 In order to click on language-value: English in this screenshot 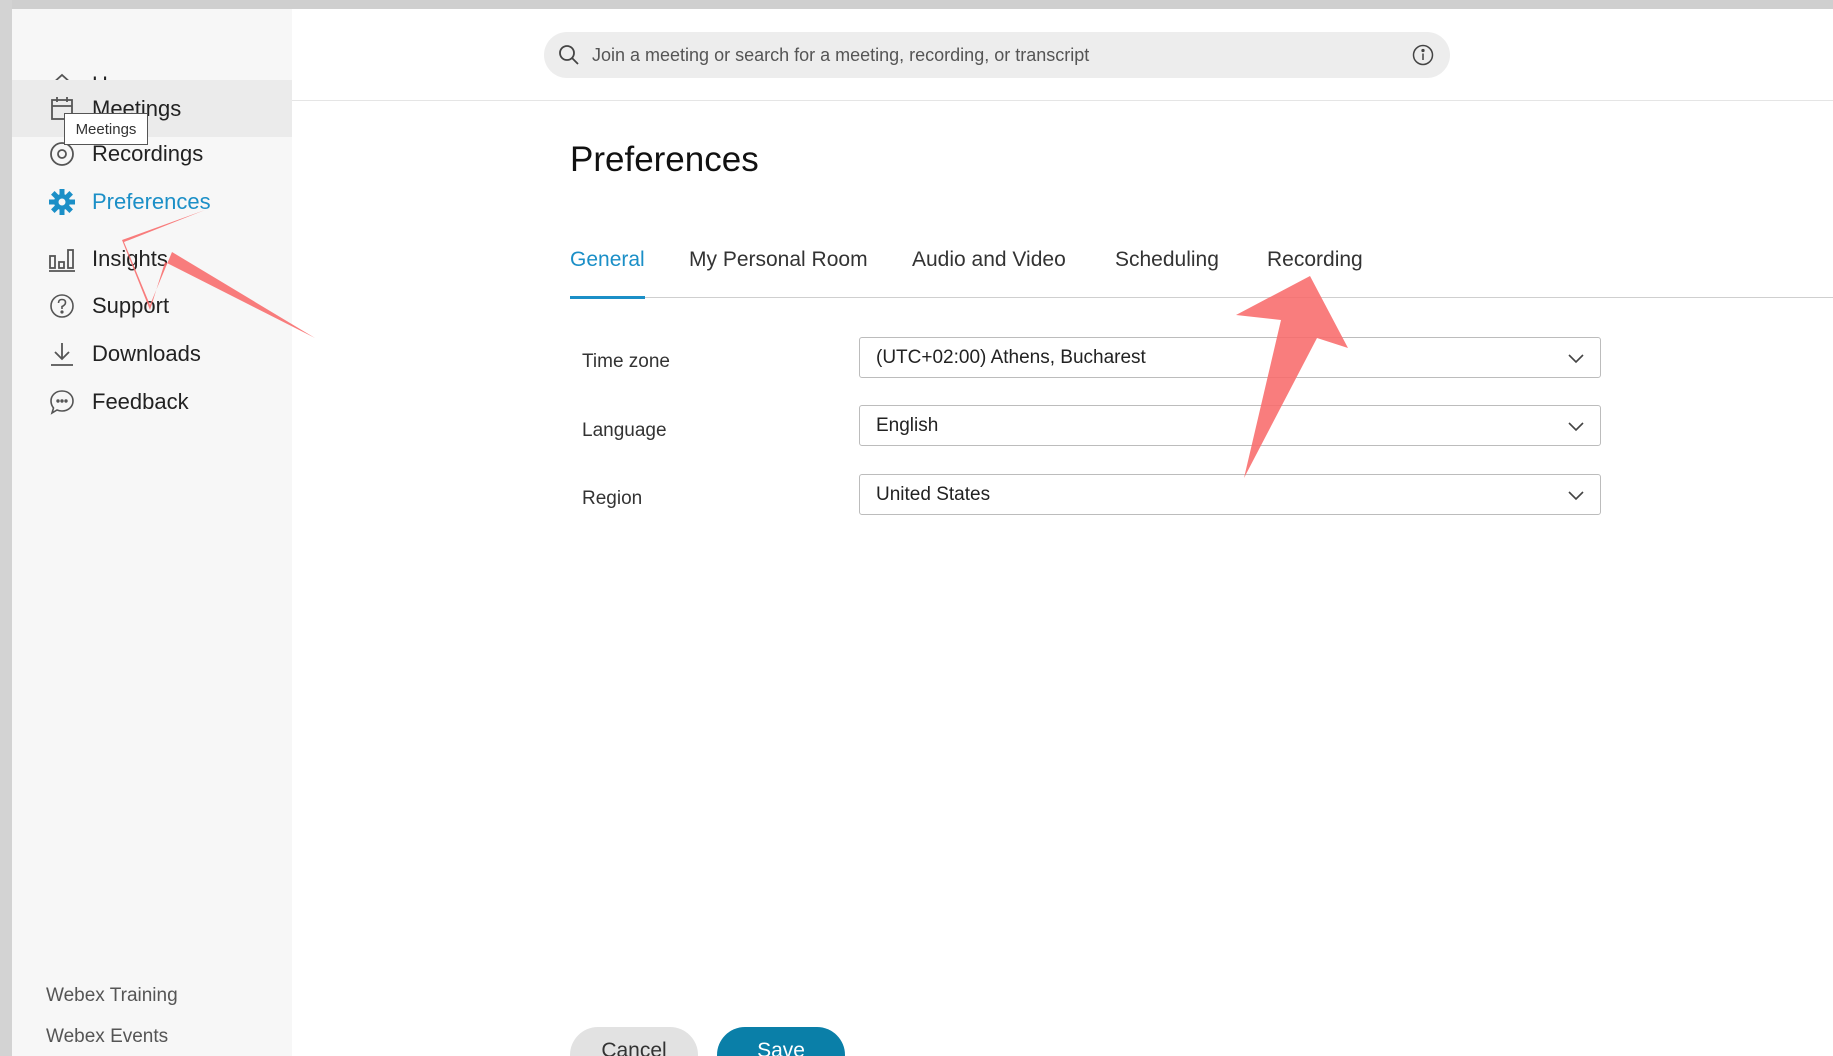, I will do `click(907, 425)`.